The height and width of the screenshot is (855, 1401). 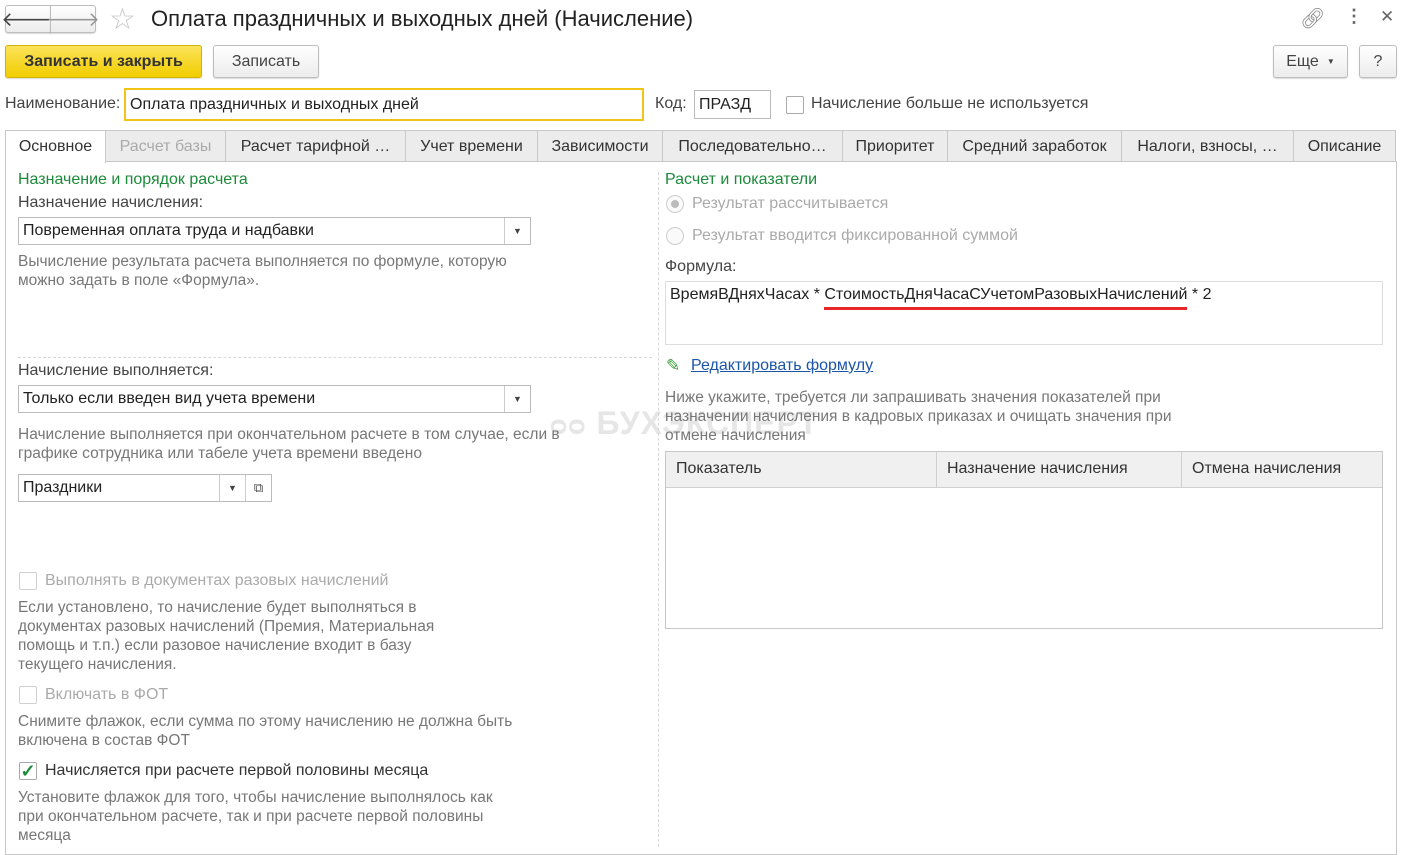 I want to click on arrow-right-icon: 🡒, so click(x=73, y=19).